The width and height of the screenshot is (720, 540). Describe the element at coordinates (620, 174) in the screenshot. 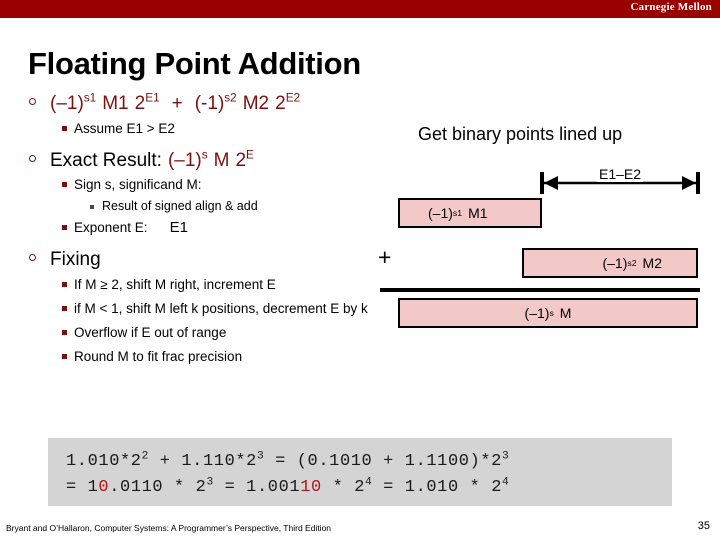

I see `measure-label: E1–E2` at that location.